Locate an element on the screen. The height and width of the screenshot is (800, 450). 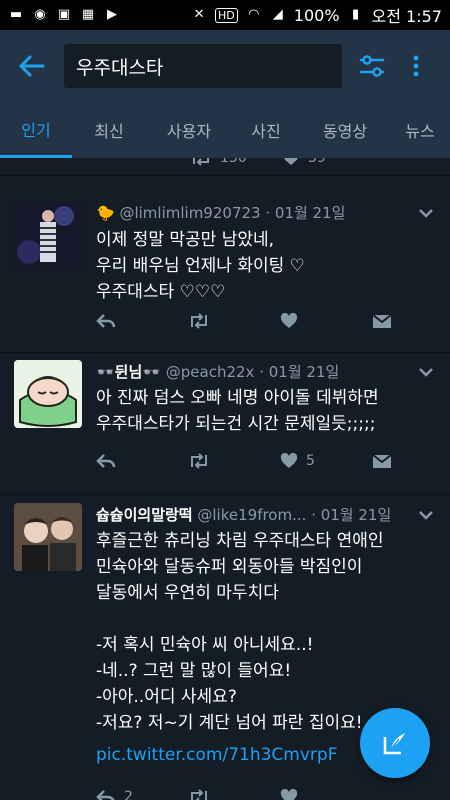
overflow-menu-button is located at coordinates (416, 66).